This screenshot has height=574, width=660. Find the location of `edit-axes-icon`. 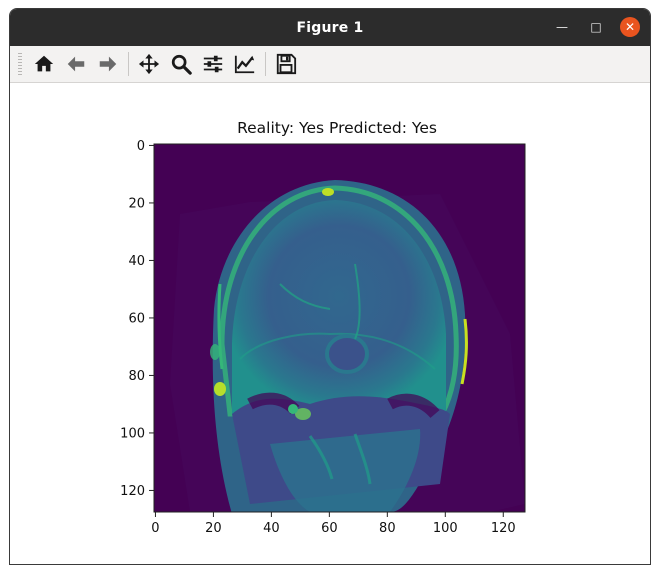

edit-axes-icon is located at coordinates (244, 64).